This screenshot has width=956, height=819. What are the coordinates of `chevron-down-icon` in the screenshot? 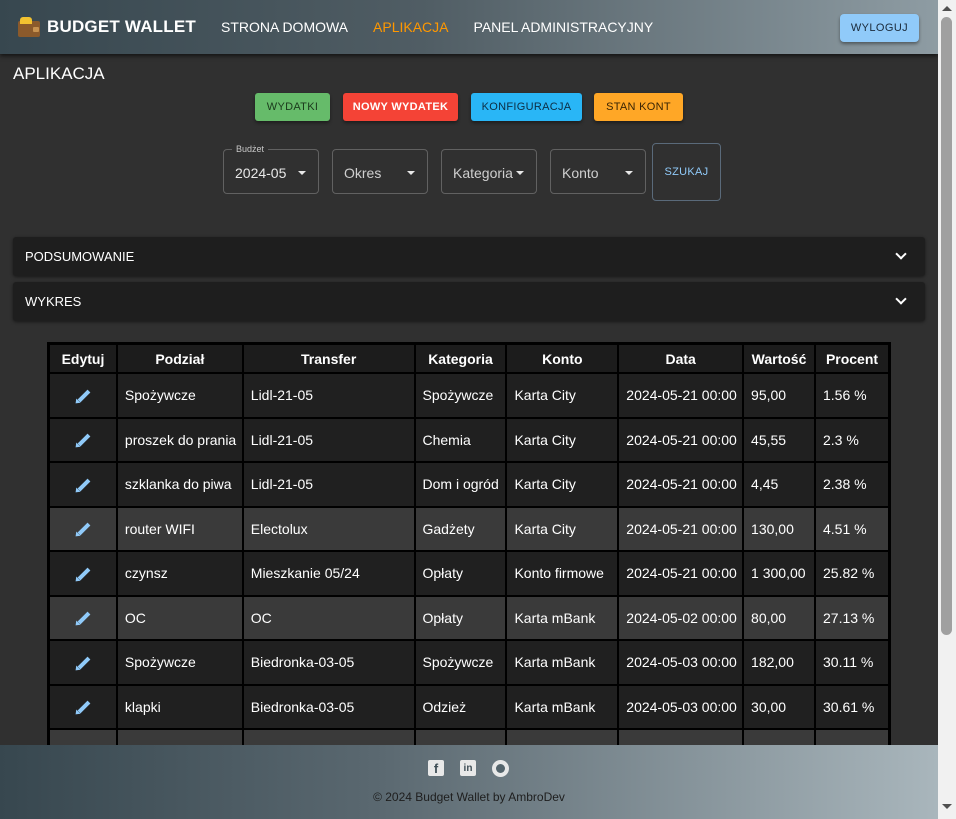 It's located at (901, 254).